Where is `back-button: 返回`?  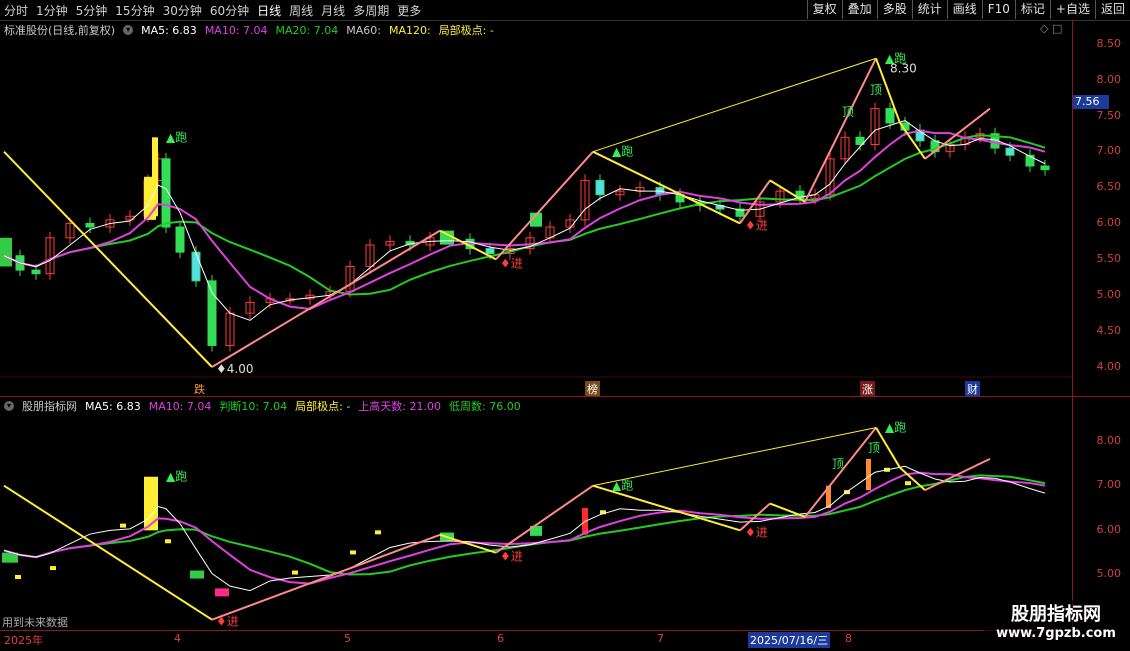
back-button: 返回 is located at coordinates (1112, 9).